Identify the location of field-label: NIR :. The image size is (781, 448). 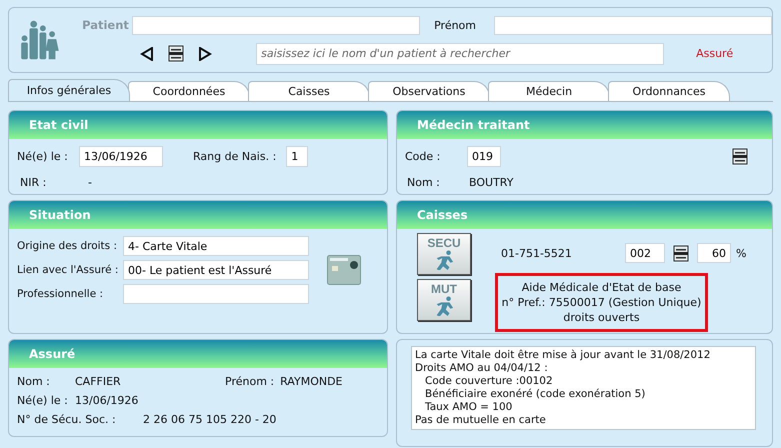
(33, 182).